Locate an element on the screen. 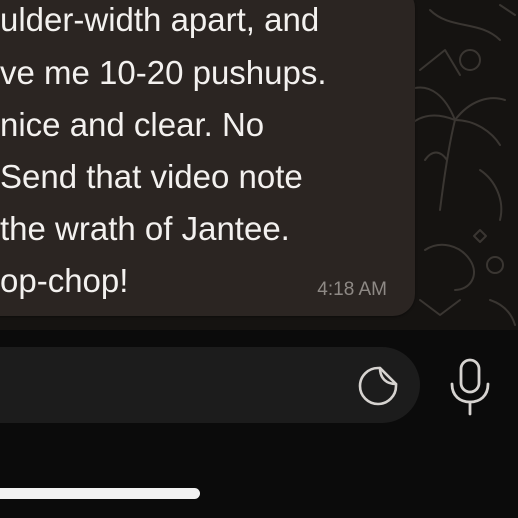 The height and width of the screenshot is (518, 518). message-timestamp: 4:18 AM is located at coordinates (352, 289).